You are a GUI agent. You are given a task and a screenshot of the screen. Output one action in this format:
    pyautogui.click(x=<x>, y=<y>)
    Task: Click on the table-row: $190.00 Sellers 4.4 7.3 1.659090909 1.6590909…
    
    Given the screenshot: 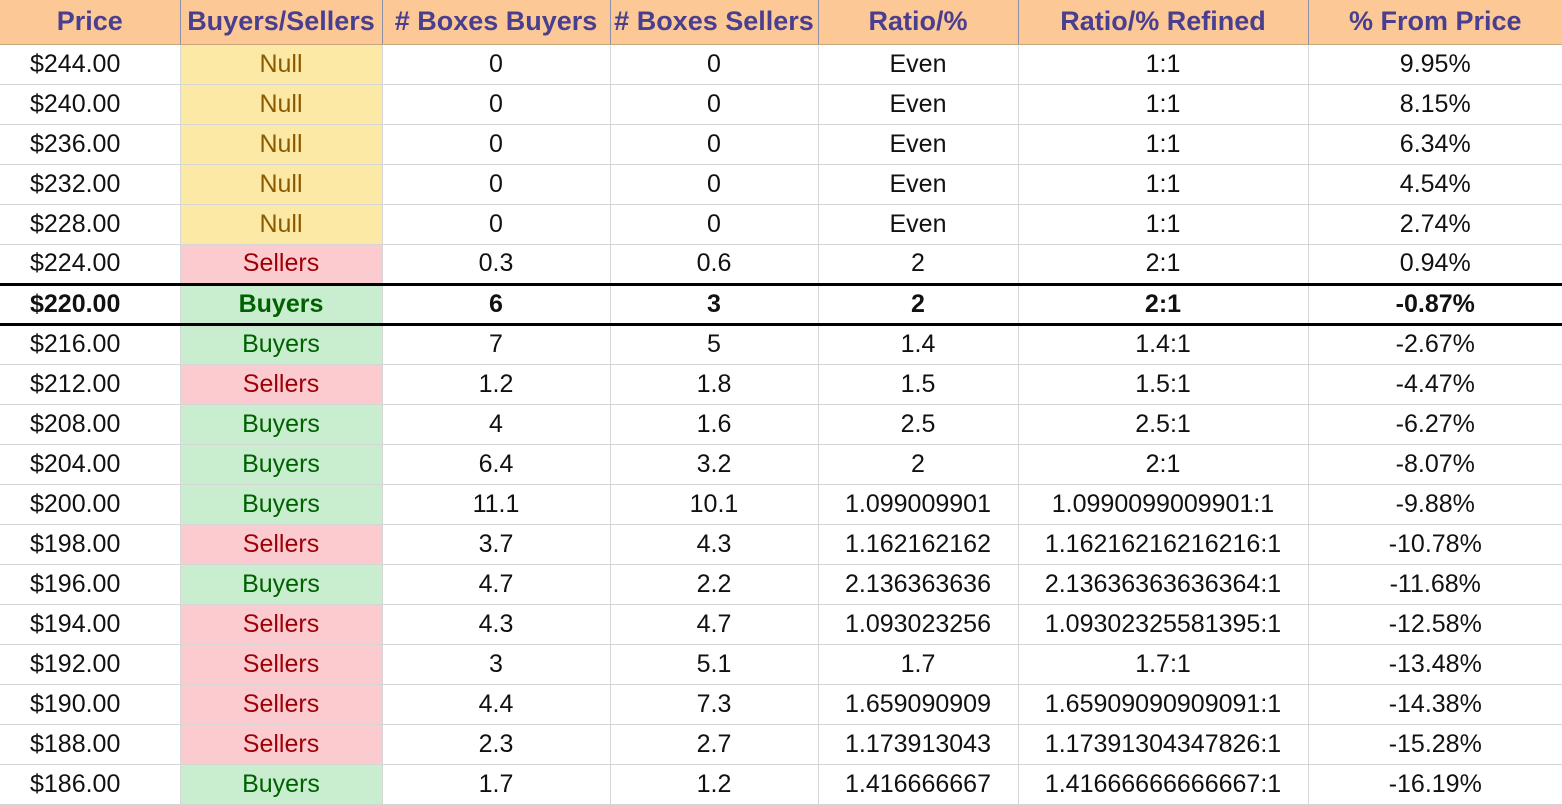 What is the action you would take?
    pyautogui.click(x=781, y=704)
    